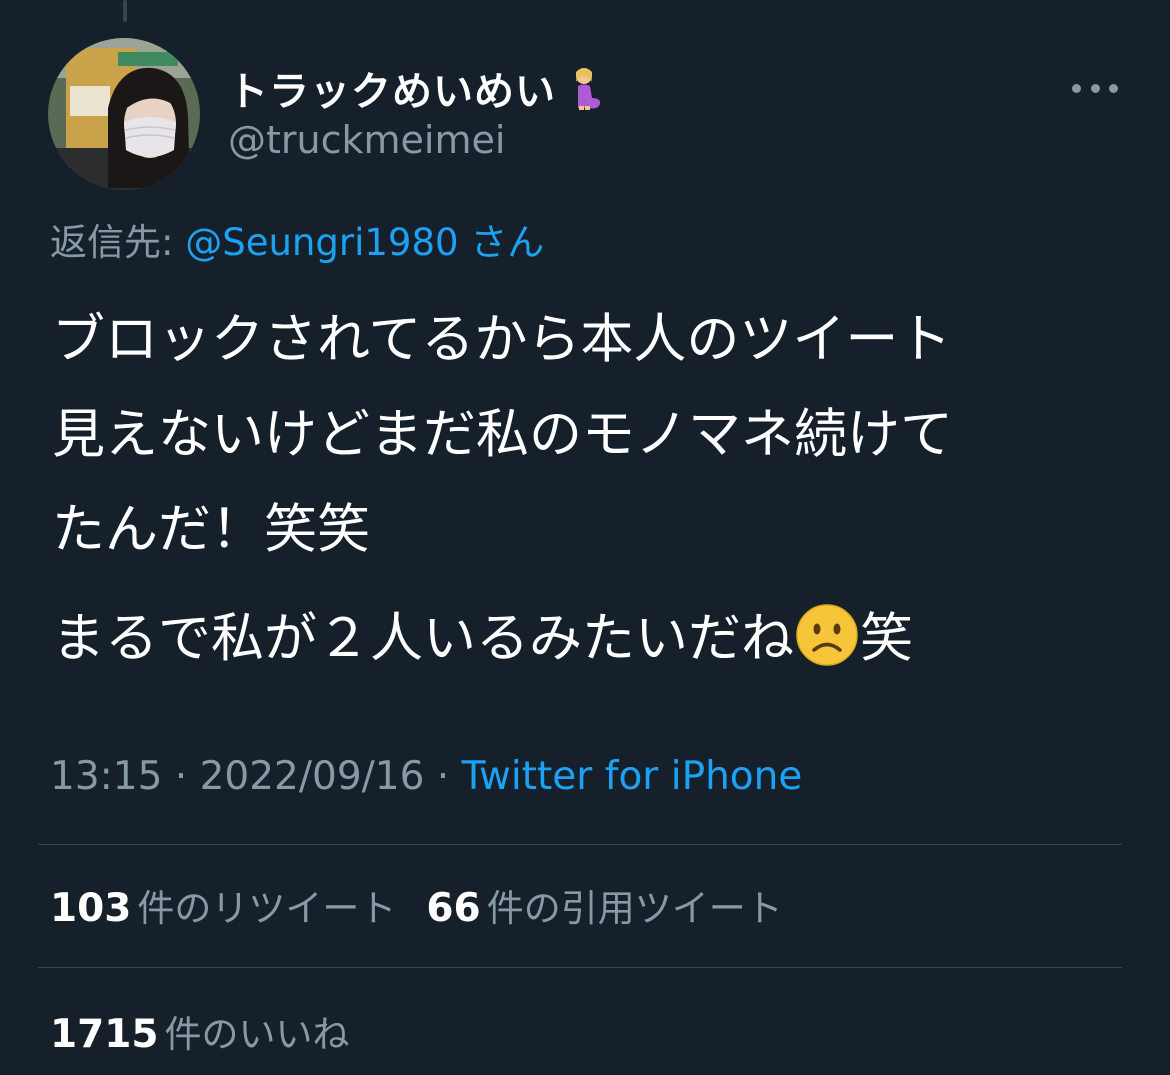 This screenshot has width=1170, height=1075. Describe the element at coordinates (1095, 88) in the screenshot. I see `more-options-icon` at that location.